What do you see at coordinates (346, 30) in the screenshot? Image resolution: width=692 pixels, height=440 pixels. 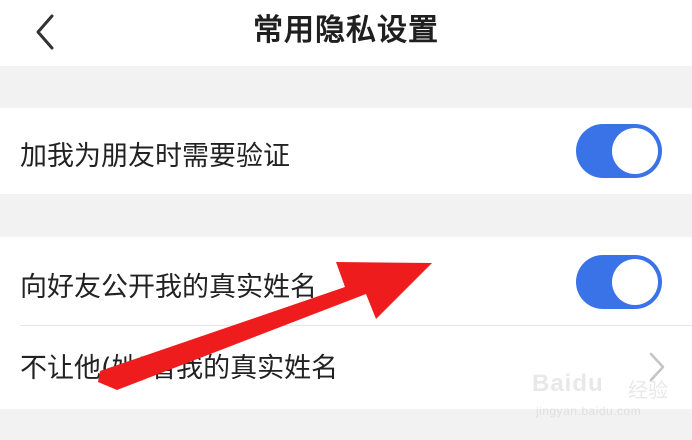 I see `page-title: 常用隐私设置` at bounding box center [346, 30].